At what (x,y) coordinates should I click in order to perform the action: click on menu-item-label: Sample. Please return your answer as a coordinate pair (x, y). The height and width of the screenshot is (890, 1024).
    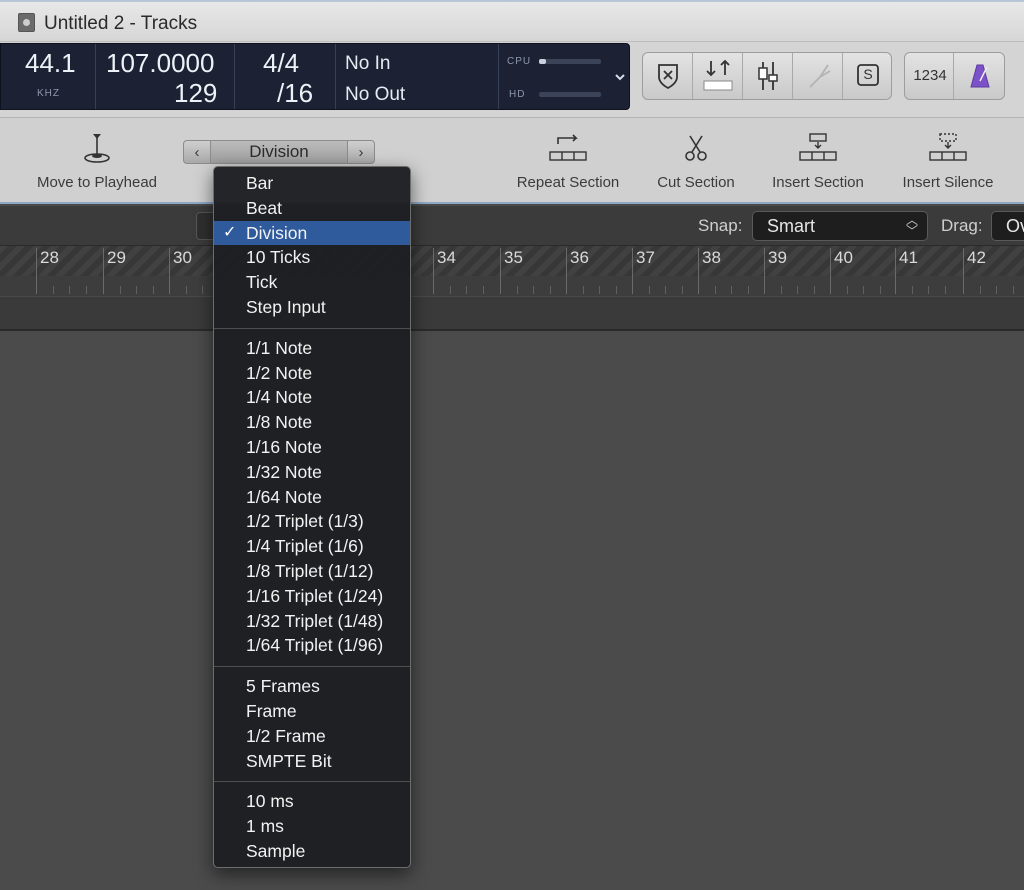
    Looking at the image, I should click on (276, 850).